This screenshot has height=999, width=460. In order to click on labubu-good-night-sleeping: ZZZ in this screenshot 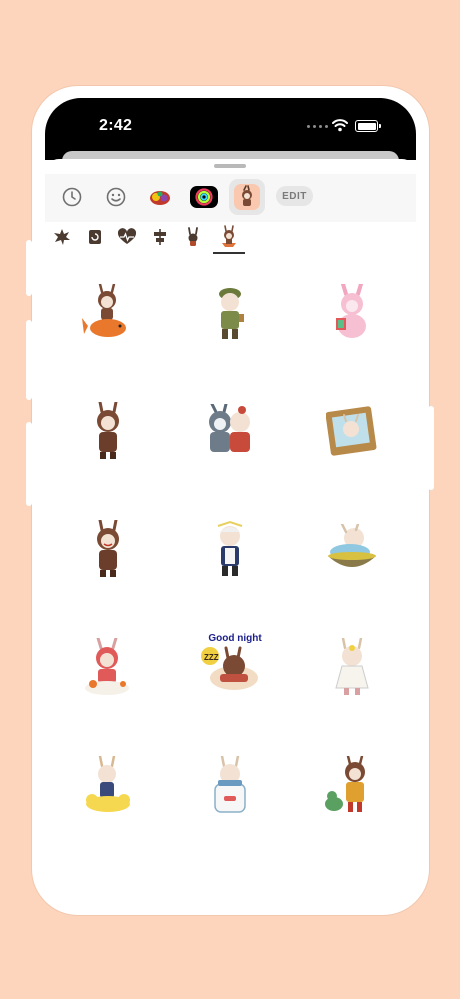, I will do `click(230, 668)`.